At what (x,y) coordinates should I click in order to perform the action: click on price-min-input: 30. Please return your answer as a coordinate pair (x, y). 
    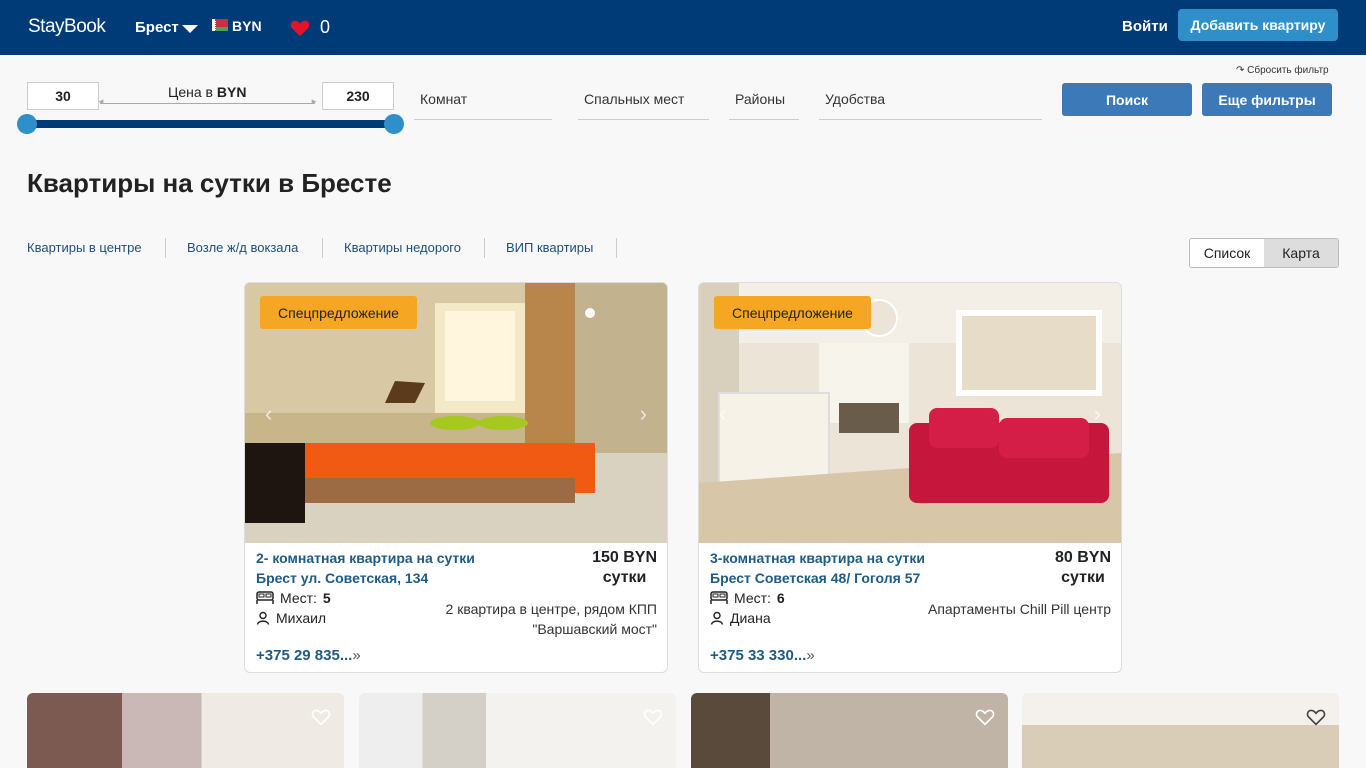
    Looking at the image, I should click on (63, 96).